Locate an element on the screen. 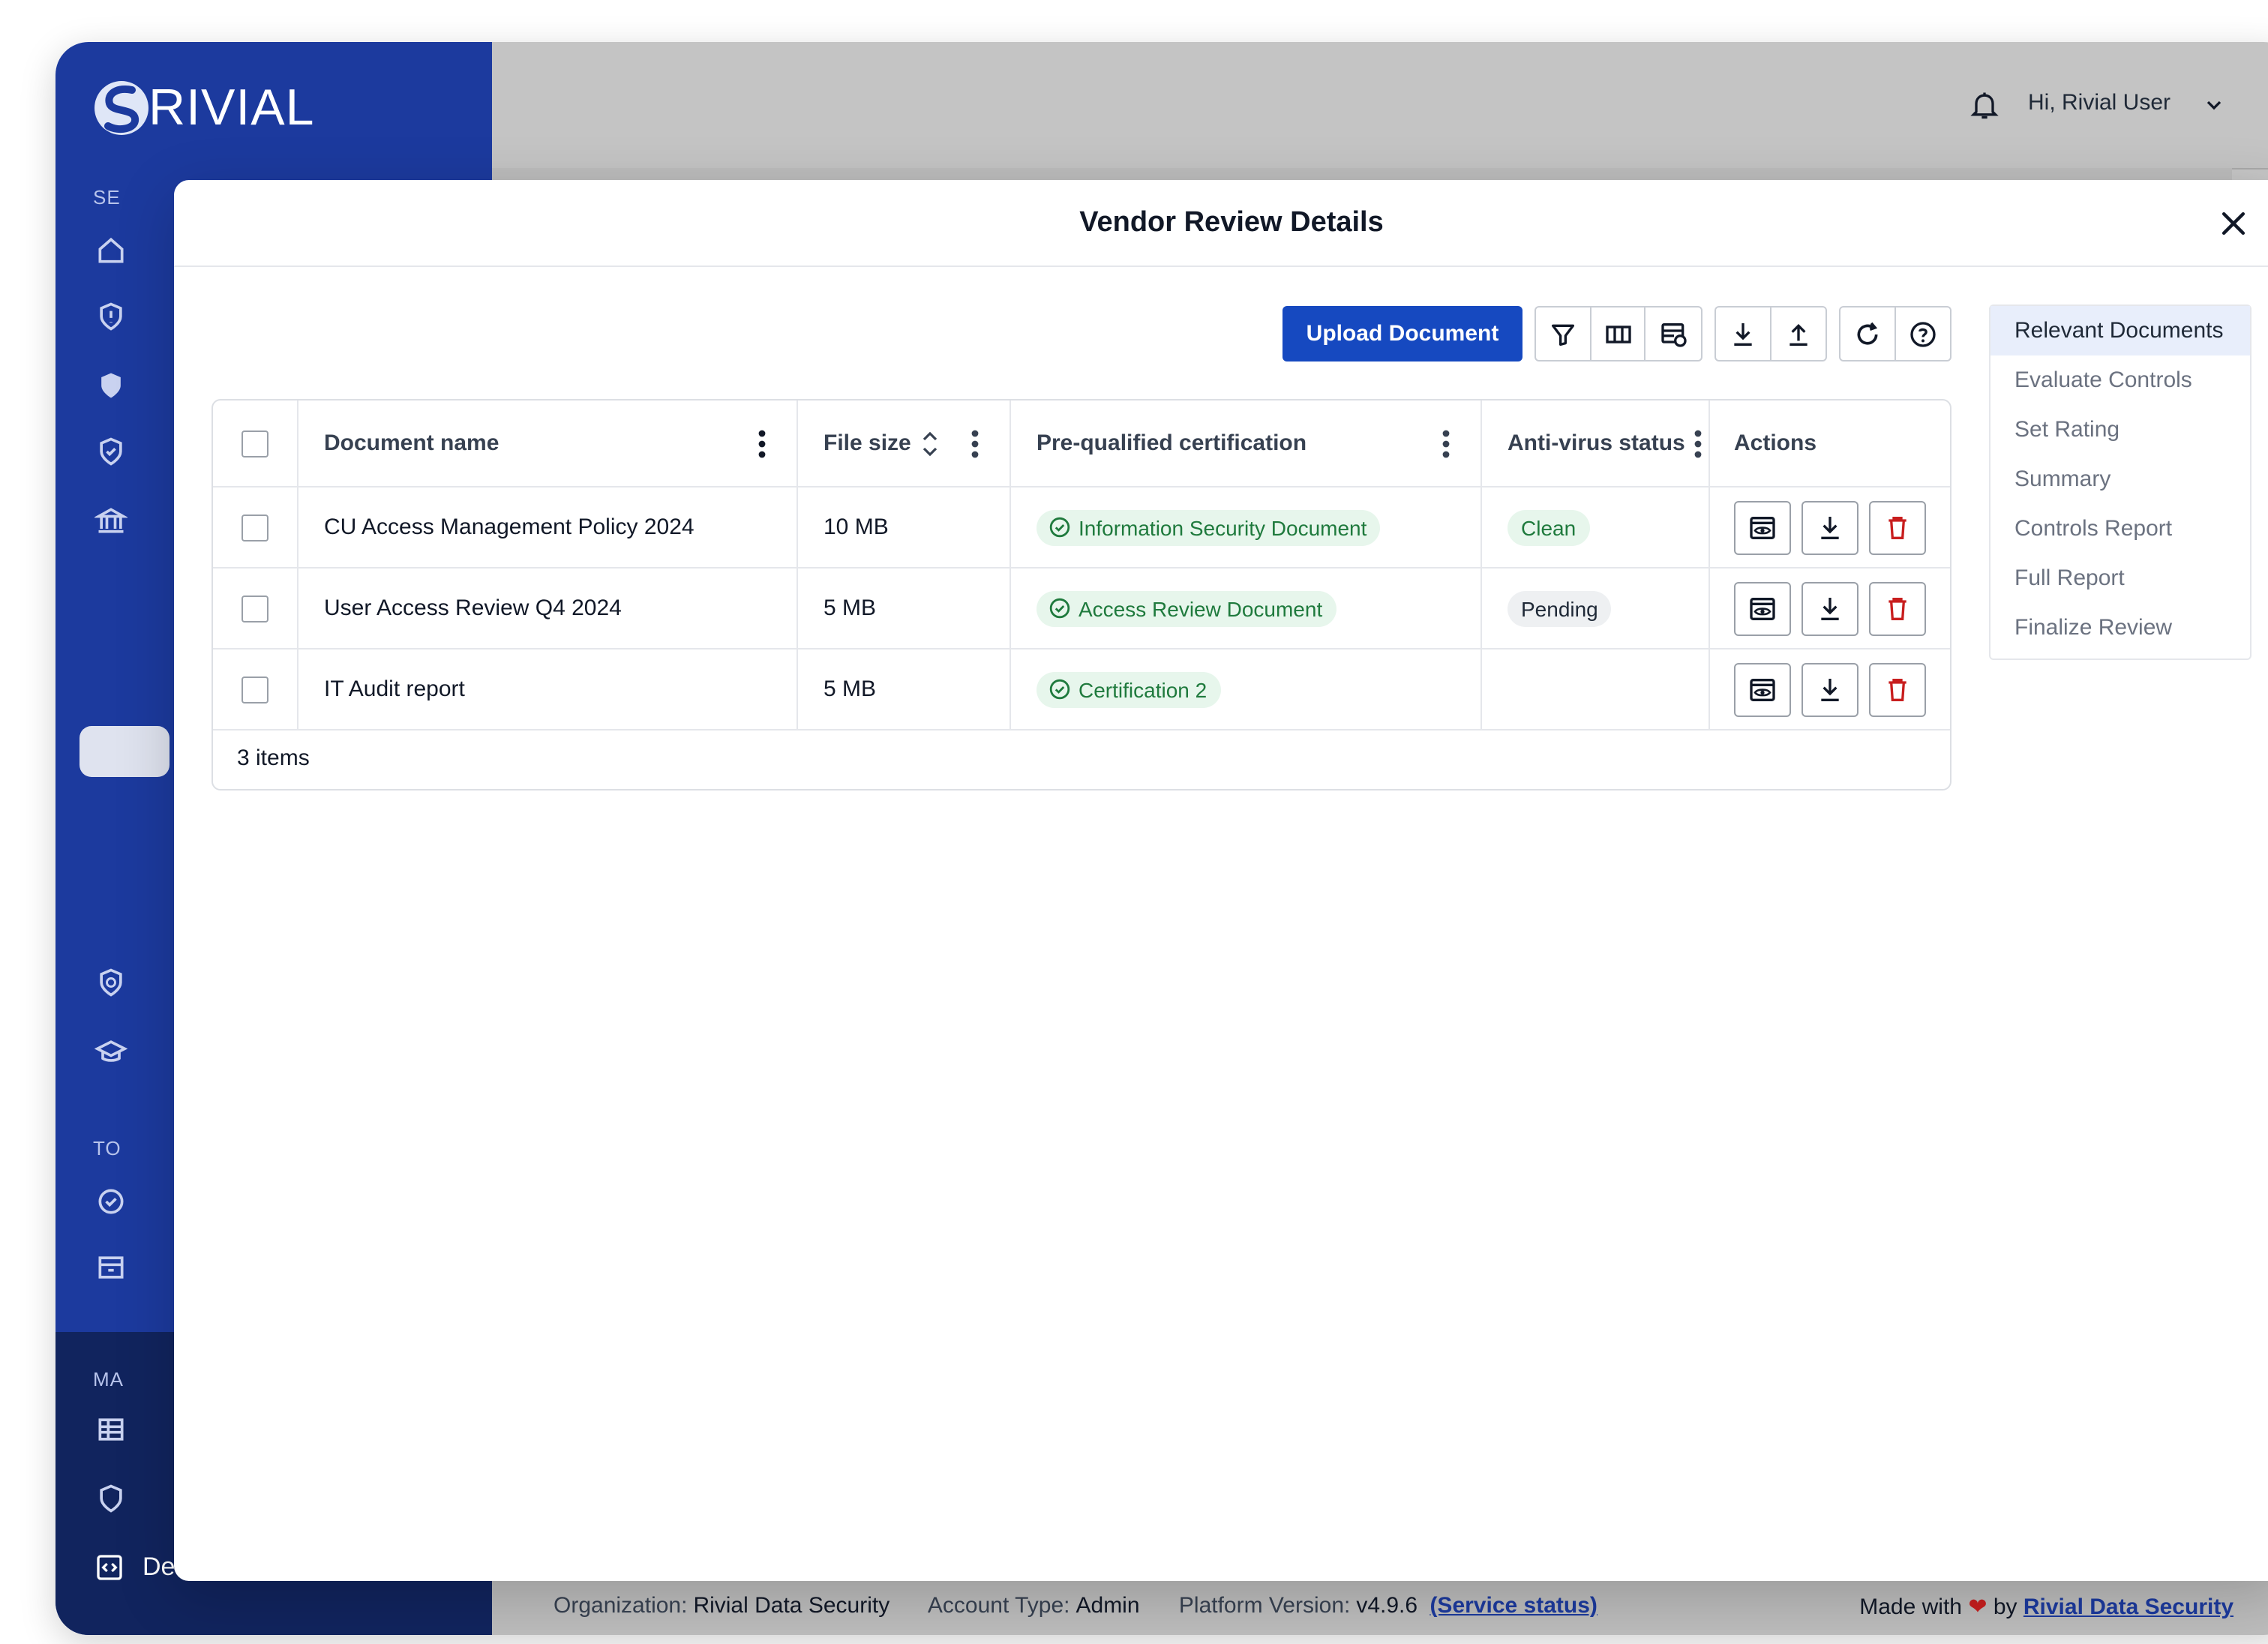  active-nav-item is located at coordinates (125, 751).